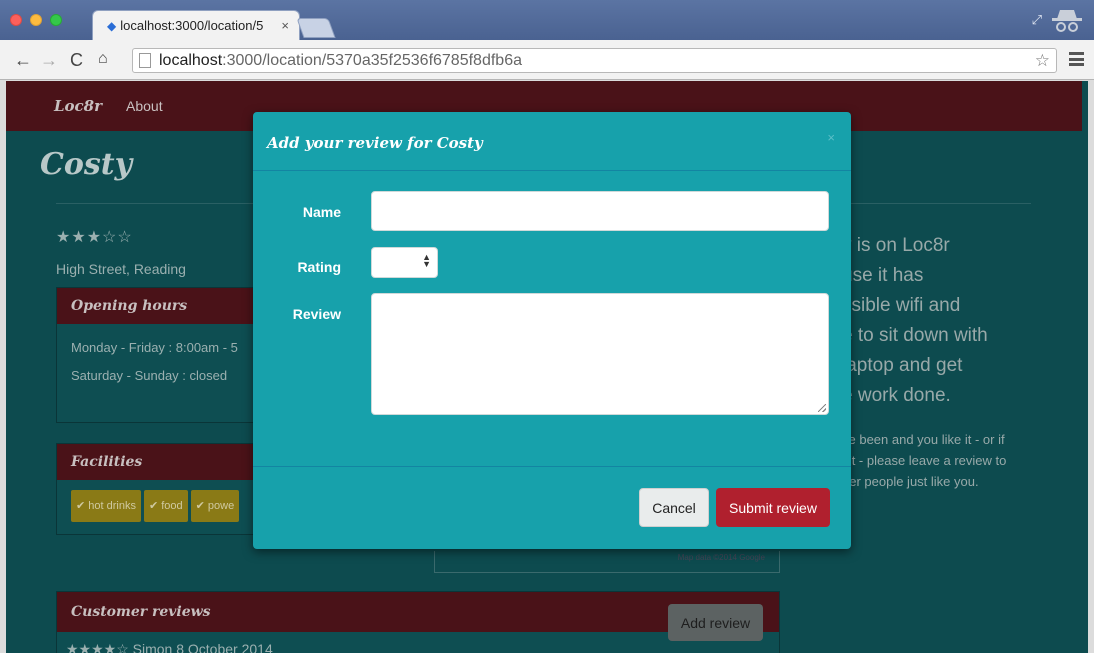 Image resolution: width=1094 pixels, height=653 pixels. What do you see at coordinates (1037, 20) in the screenshot?
I see `fullscreen-icon: ⤢` at bounding box center [1037, 20].